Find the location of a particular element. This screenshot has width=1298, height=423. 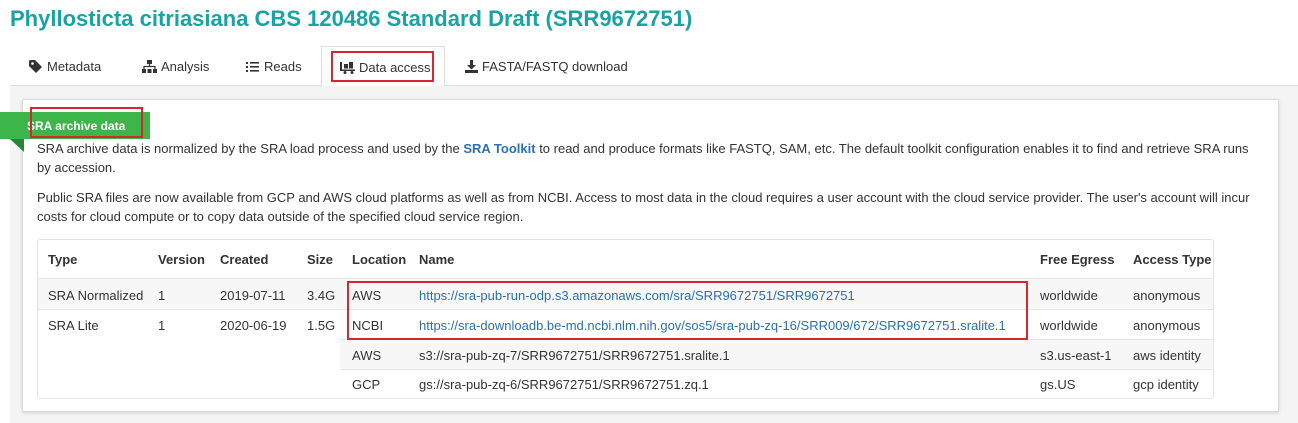

column-header-type: Type is located at coordinates (63, 259).